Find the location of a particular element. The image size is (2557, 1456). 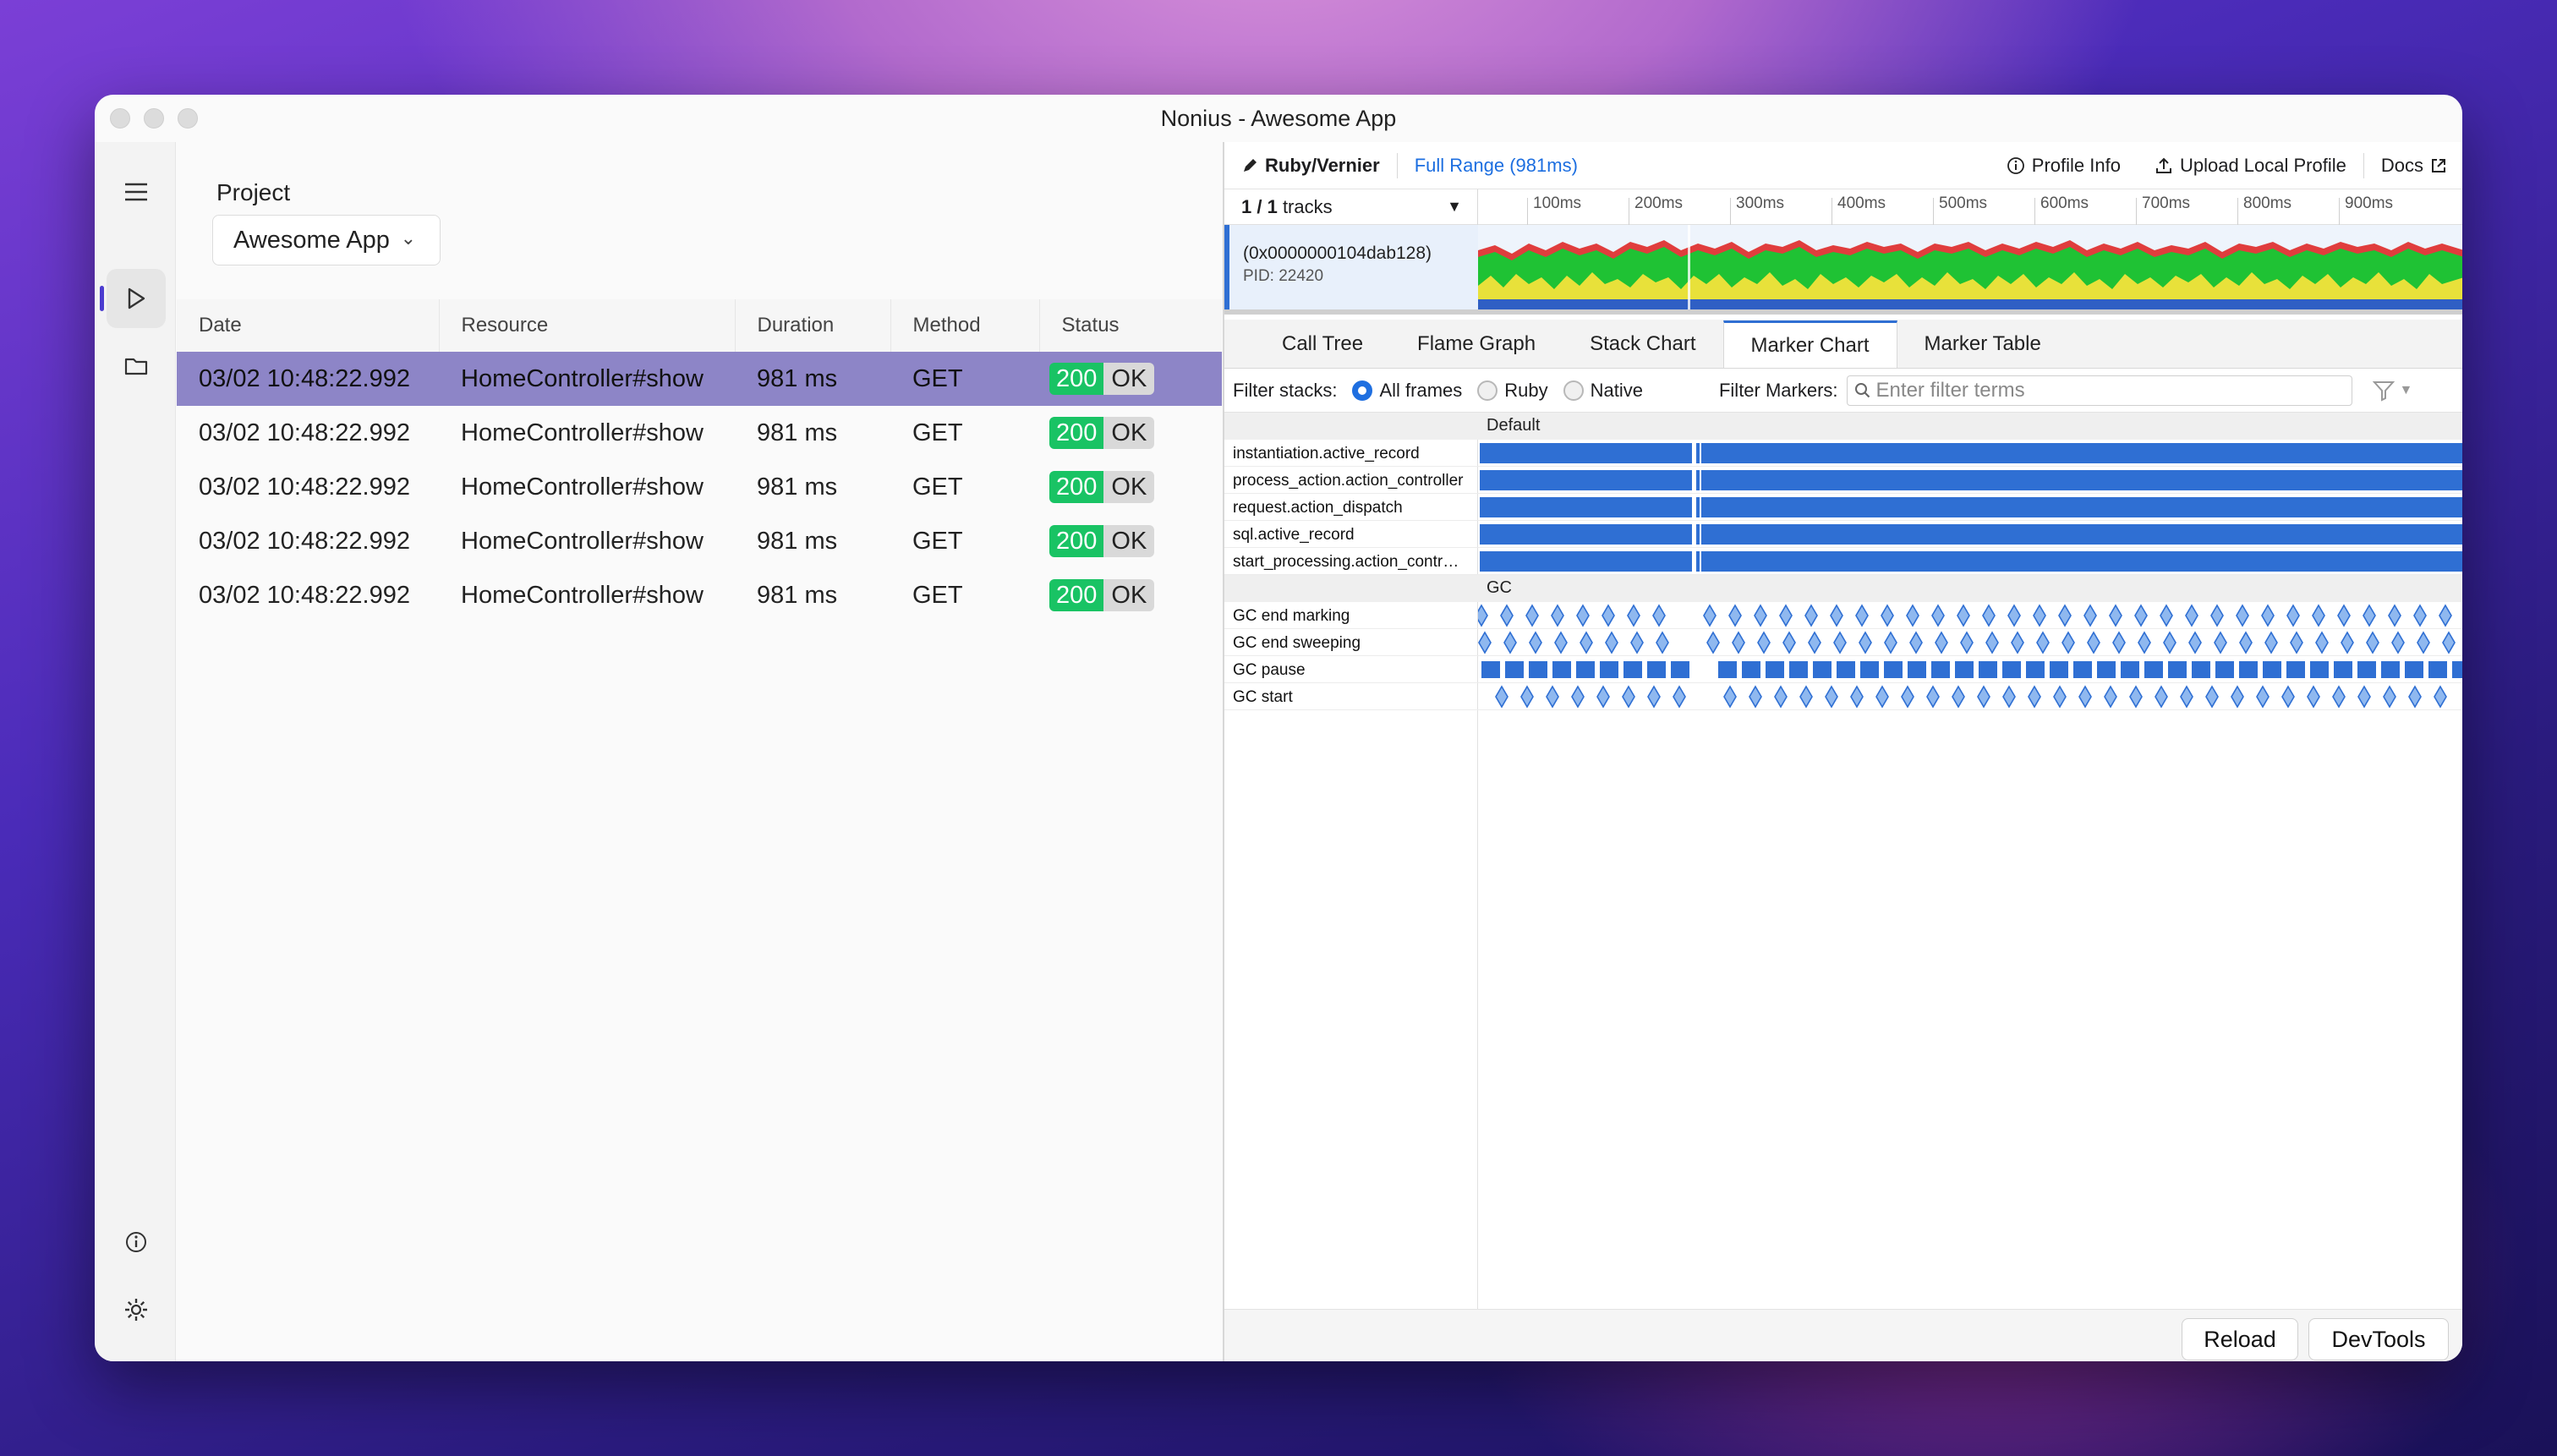

radio-native-label: Native is located at coordinates (1617, 391).